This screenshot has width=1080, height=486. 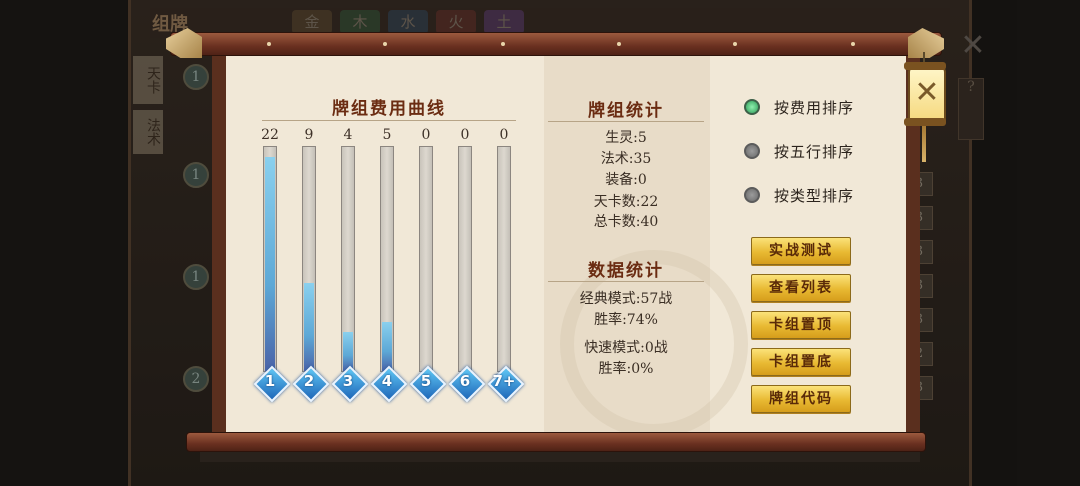 What do you see at coordinates (348, 381) in the screenshot?
I see `cost-tick-label: 3` at bounding box center [348, 381].